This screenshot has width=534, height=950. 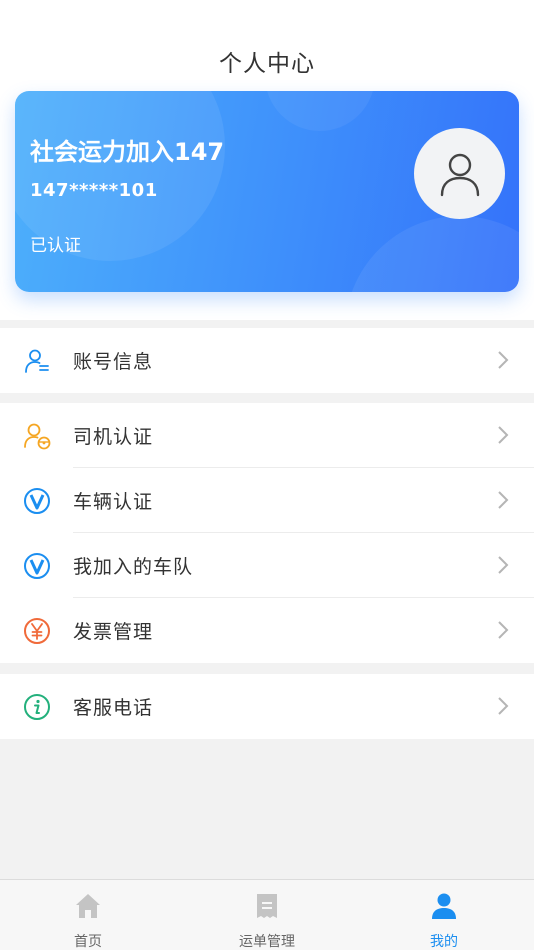 What do you see at coordinates (267, 630) in the screenshot?
I see `menu-invoice: 发票管理` at bounding box center [267, 630].